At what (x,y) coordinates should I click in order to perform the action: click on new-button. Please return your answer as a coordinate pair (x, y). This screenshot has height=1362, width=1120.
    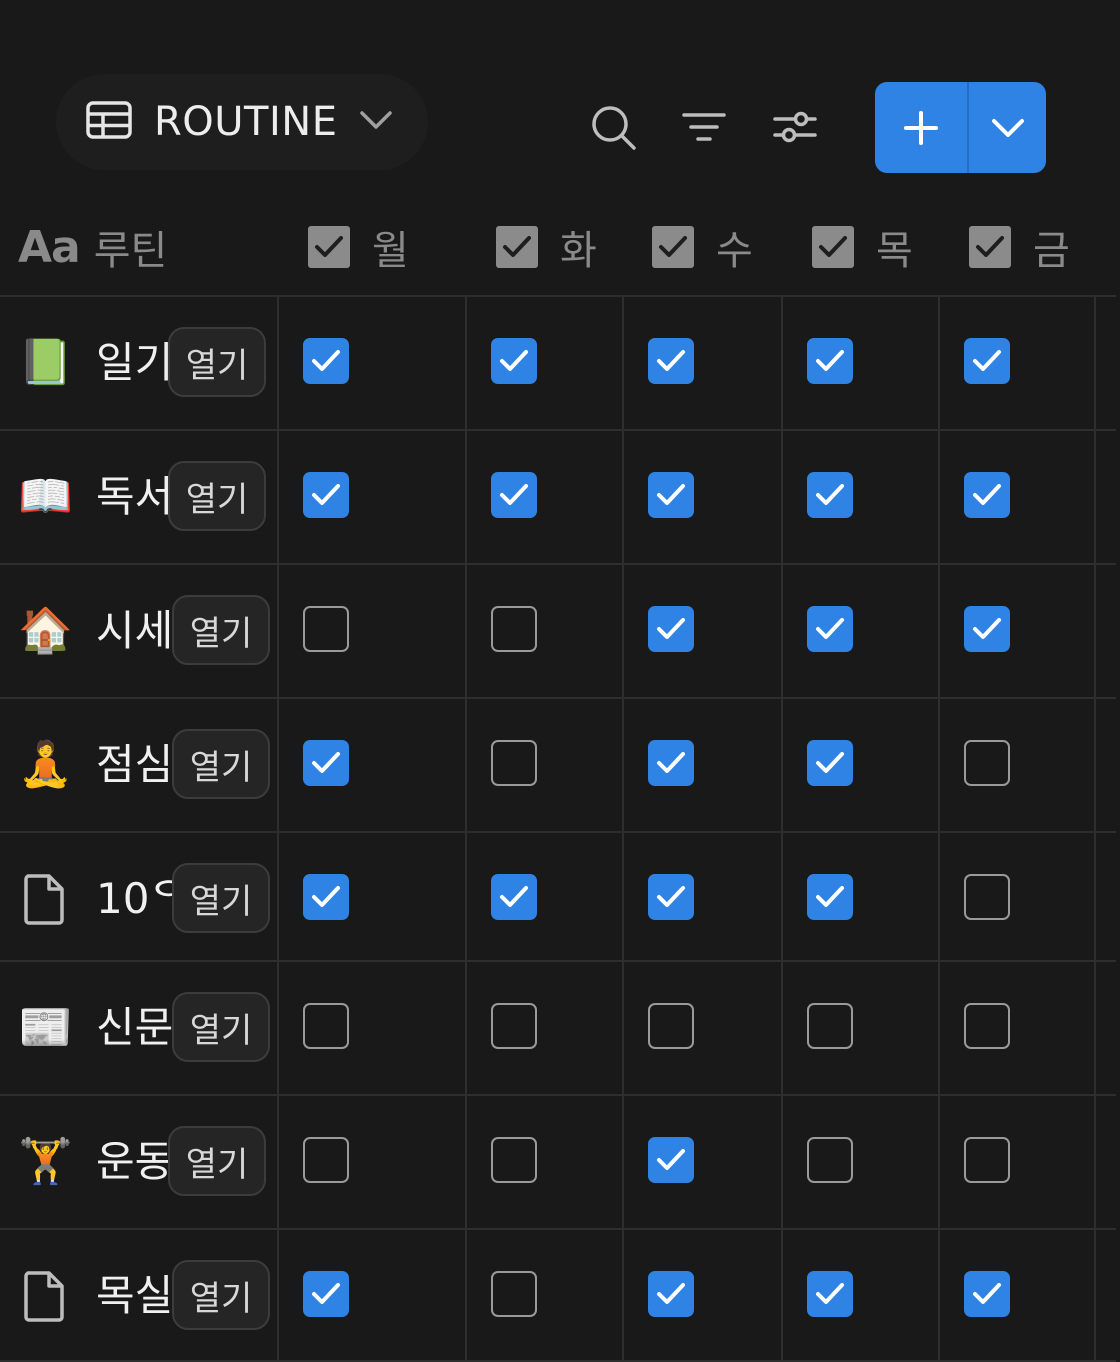
    Looking at the image, I should click on (921, 127).